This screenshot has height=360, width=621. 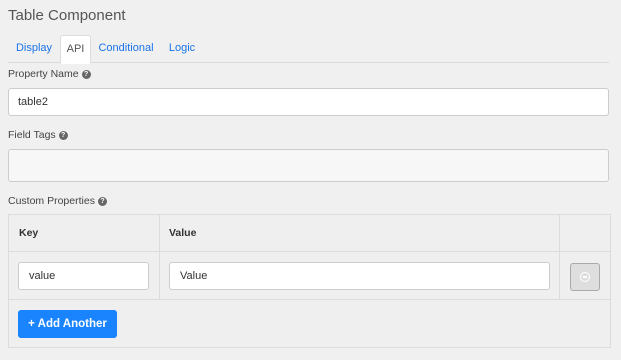 I want to click on property-name-label: Property Name ?, so click(x=49, y=74).